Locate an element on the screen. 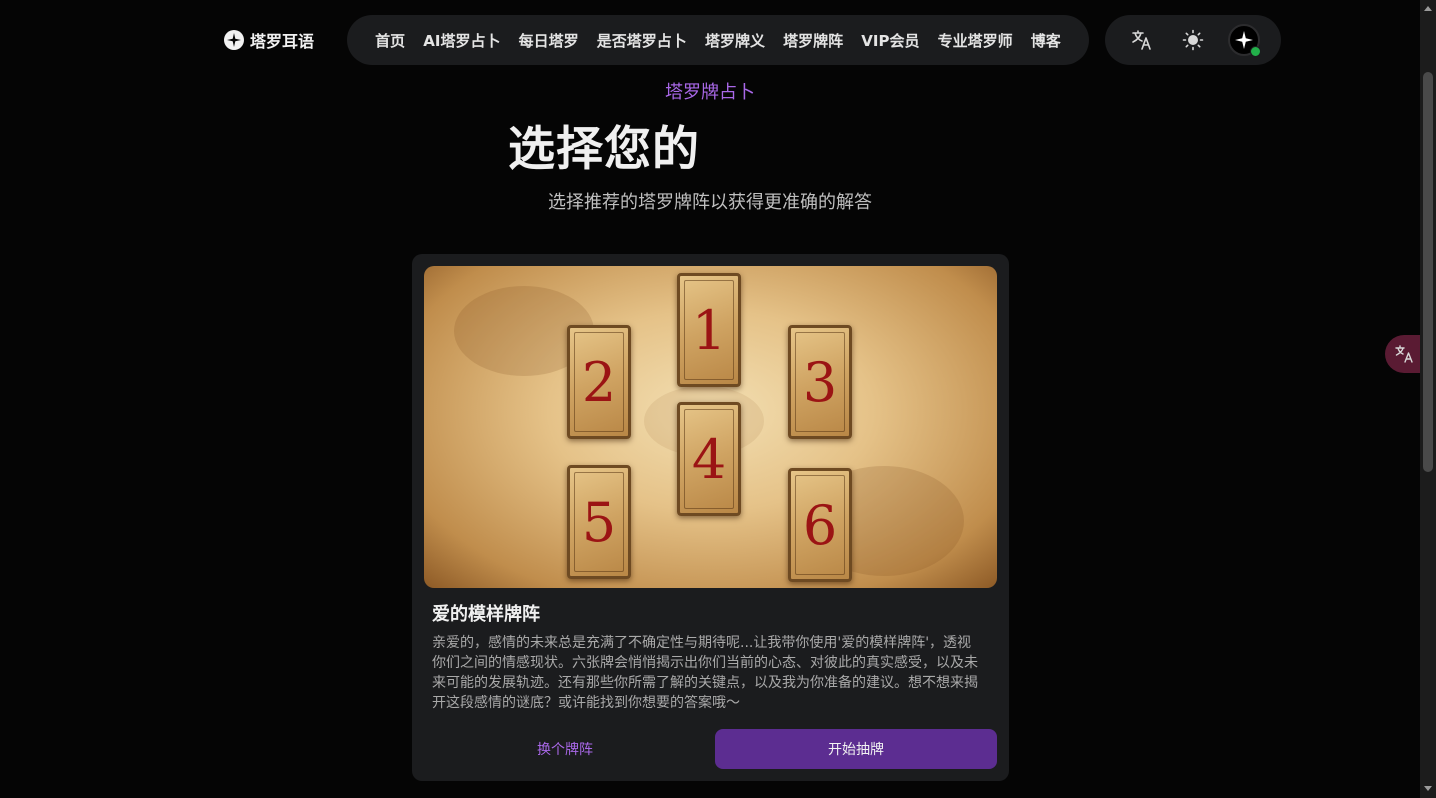 This screenshot has width=1436, height=798. nav-item-blog: 博客 is located at coordinates (1046, 40).